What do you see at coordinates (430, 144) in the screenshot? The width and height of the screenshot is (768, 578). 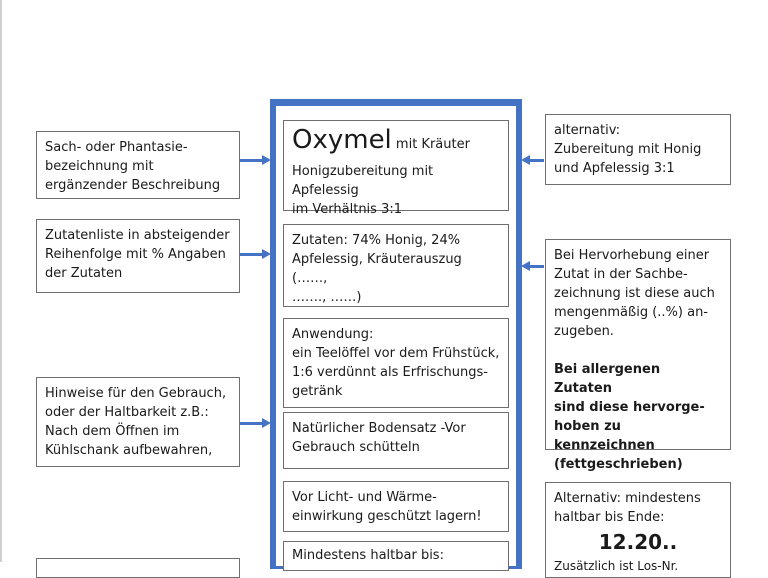 I see `product-suffix: mit Kräuter` at bounding box center [430, 144].